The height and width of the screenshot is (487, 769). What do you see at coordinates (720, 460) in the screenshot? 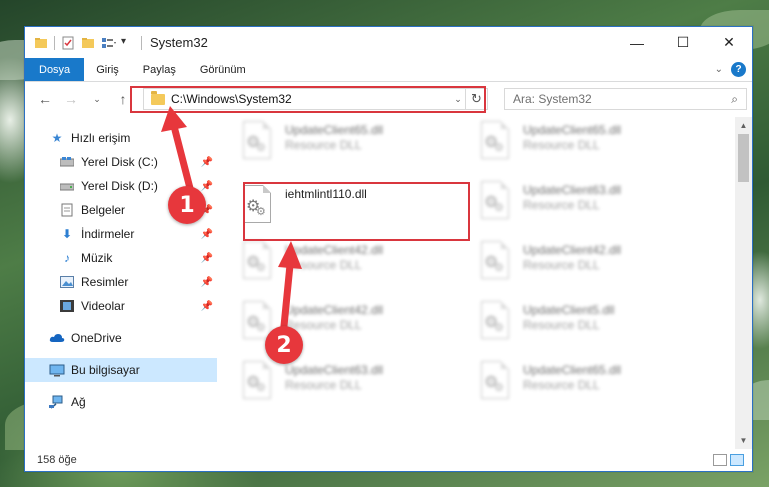
I see `details-view-icon` at bounding box center [720, 460].